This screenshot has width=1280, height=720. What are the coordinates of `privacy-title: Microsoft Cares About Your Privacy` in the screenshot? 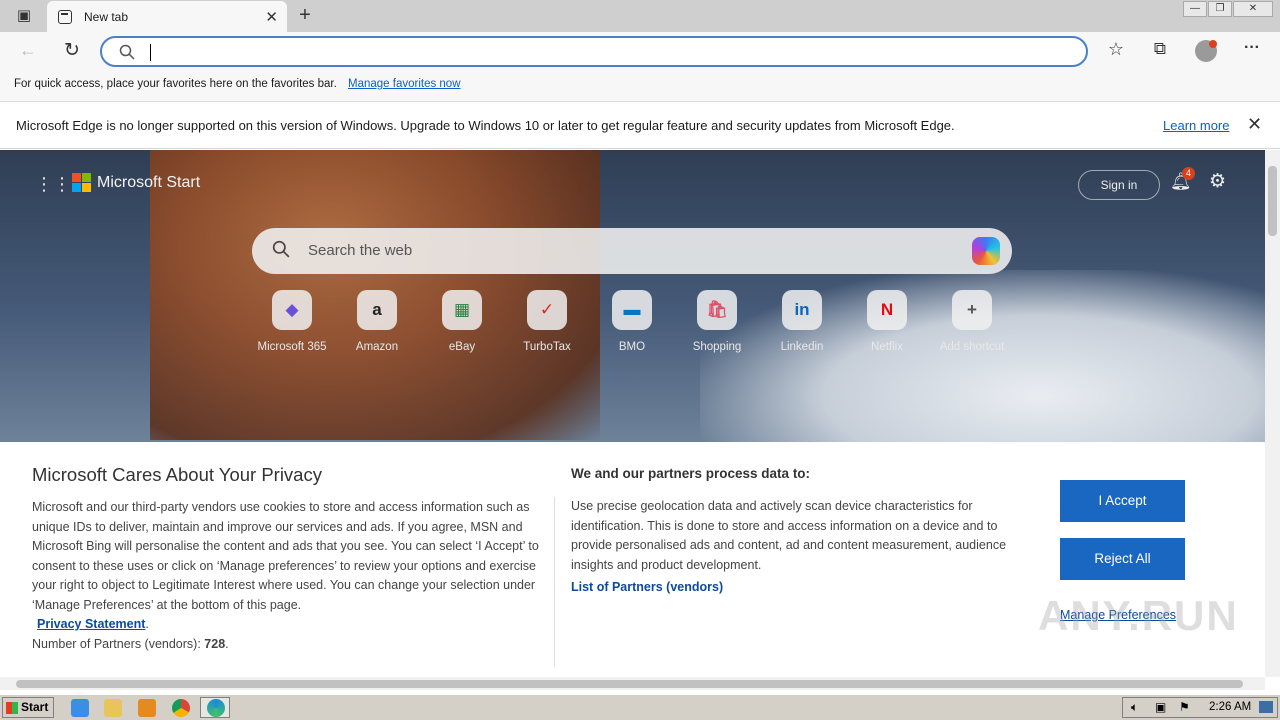 It's located at (177, 474).